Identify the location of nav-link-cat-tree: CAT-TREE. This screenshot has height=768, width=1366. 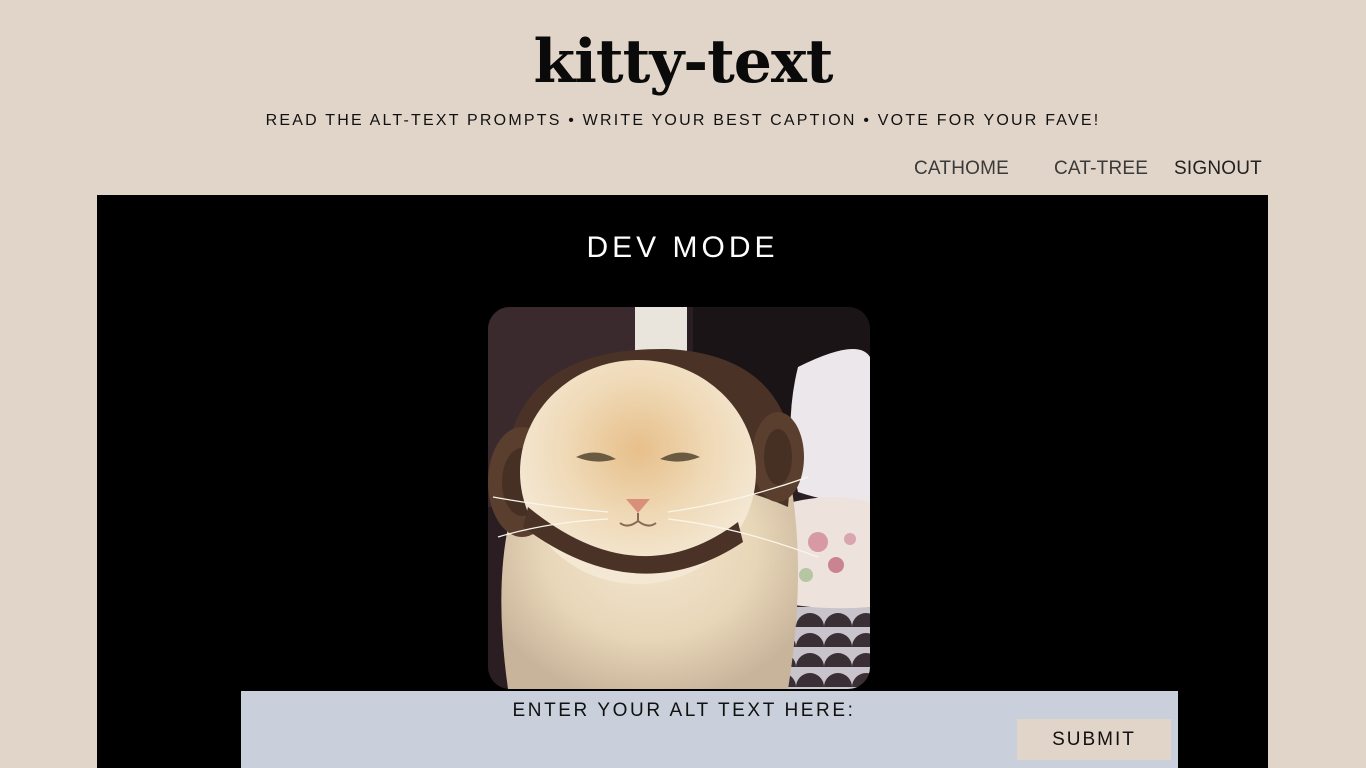
(1101, 169).